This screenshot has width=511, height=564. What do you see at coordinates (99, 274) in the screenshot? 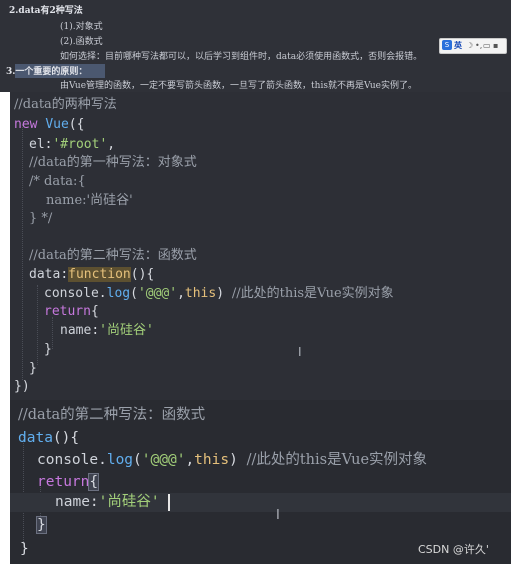
I see `keyword-highlighted: function` at bounding box center [99, 274].